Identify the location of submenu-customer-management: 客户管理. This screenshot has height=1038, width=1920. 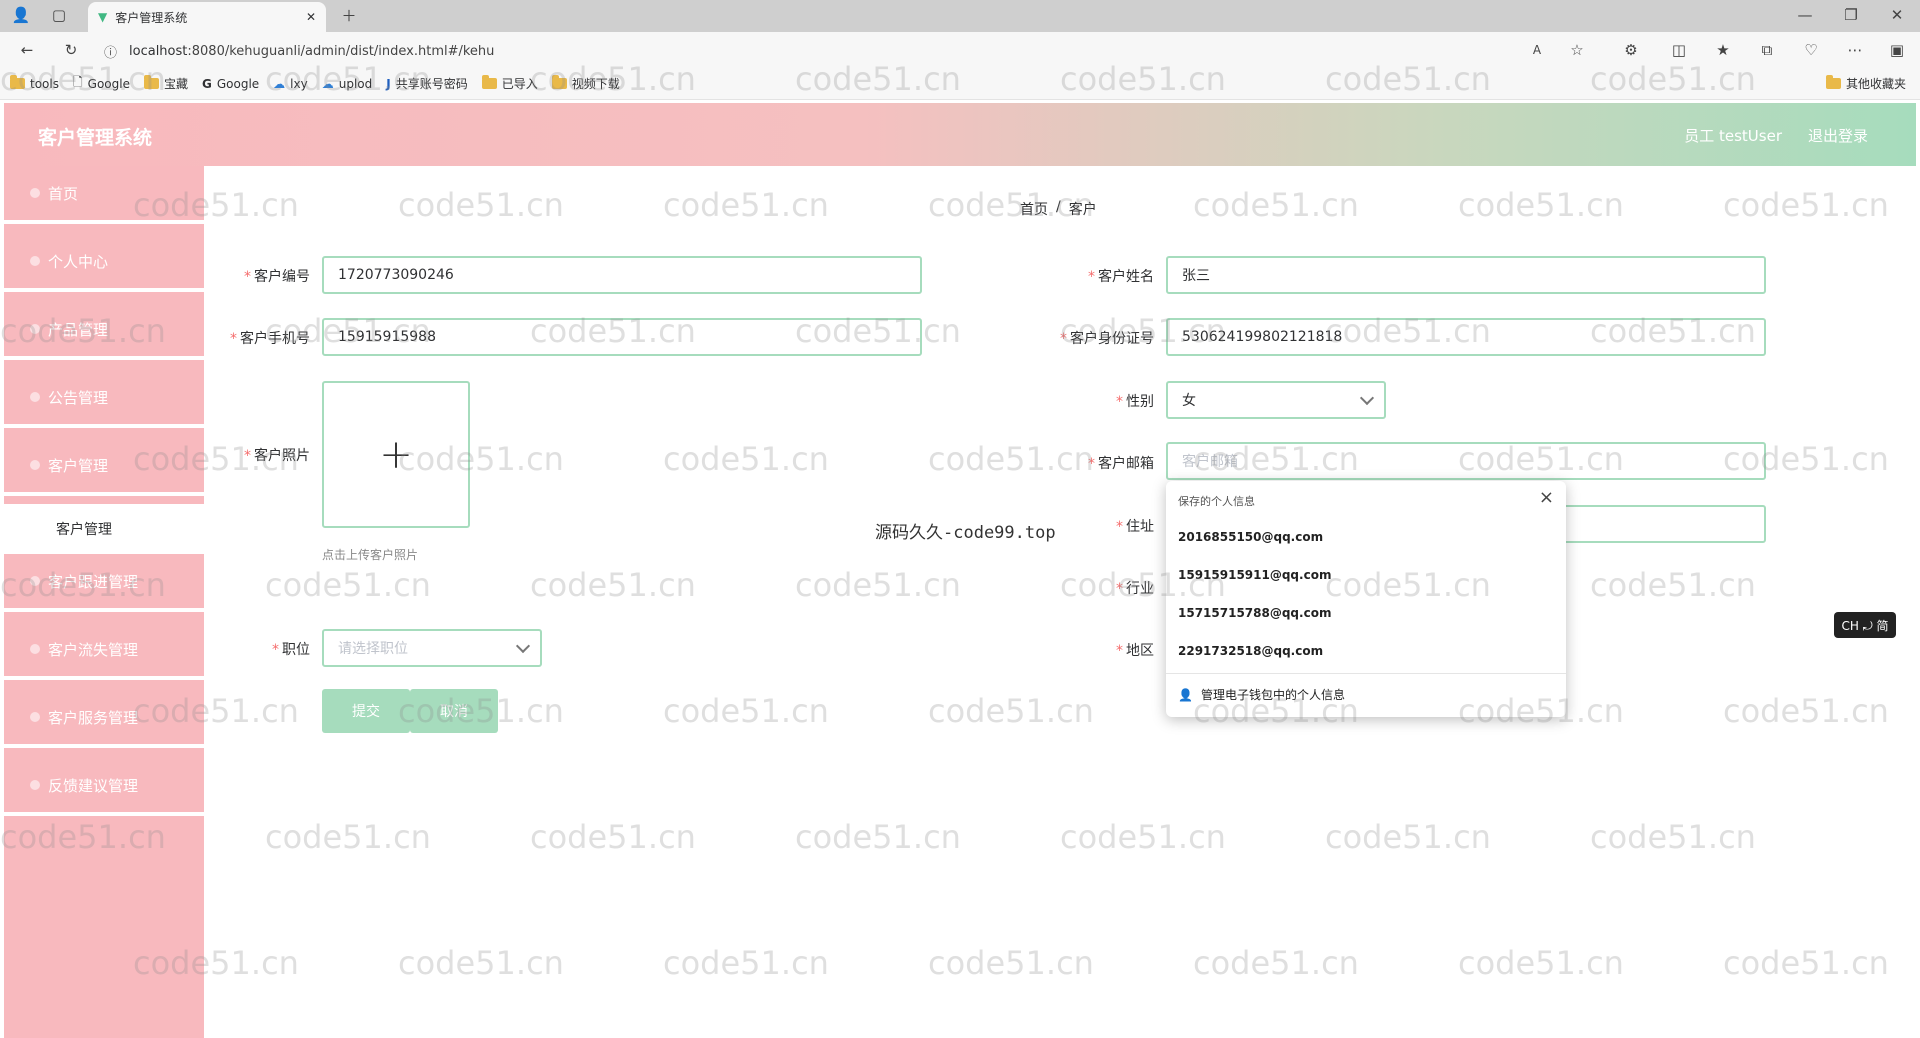
(104, 529).